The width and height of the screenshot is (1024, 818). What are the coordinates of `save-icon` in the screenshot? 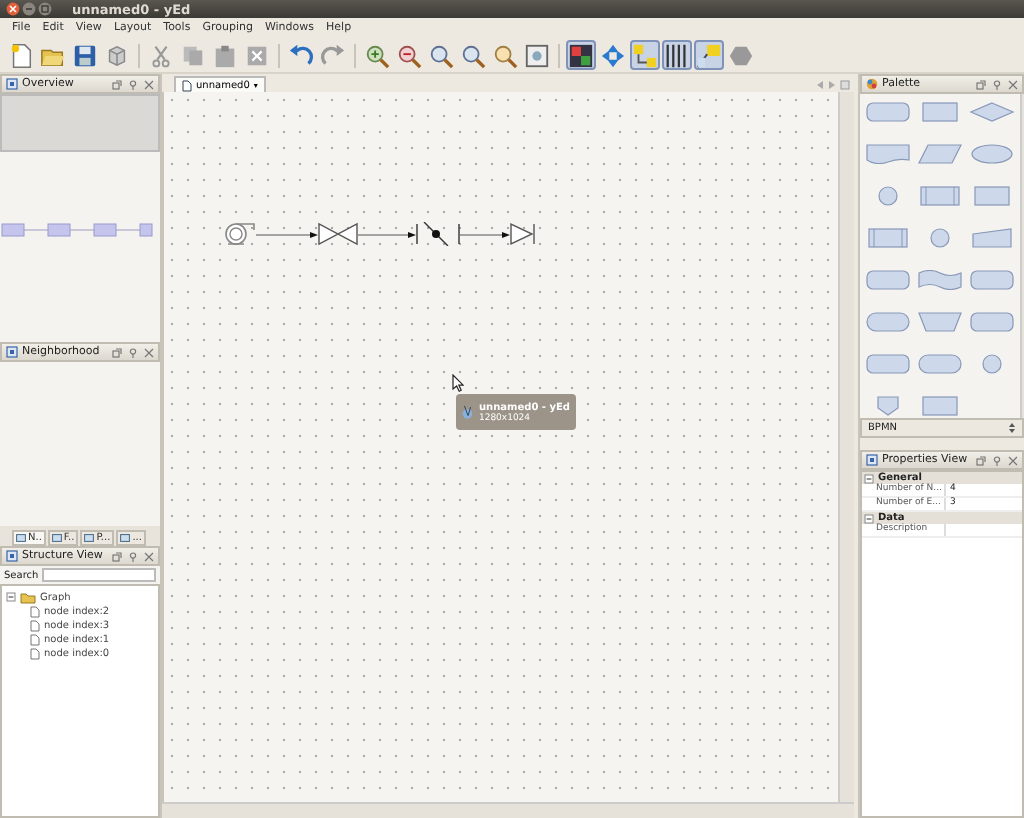 It's located at (85, 55).